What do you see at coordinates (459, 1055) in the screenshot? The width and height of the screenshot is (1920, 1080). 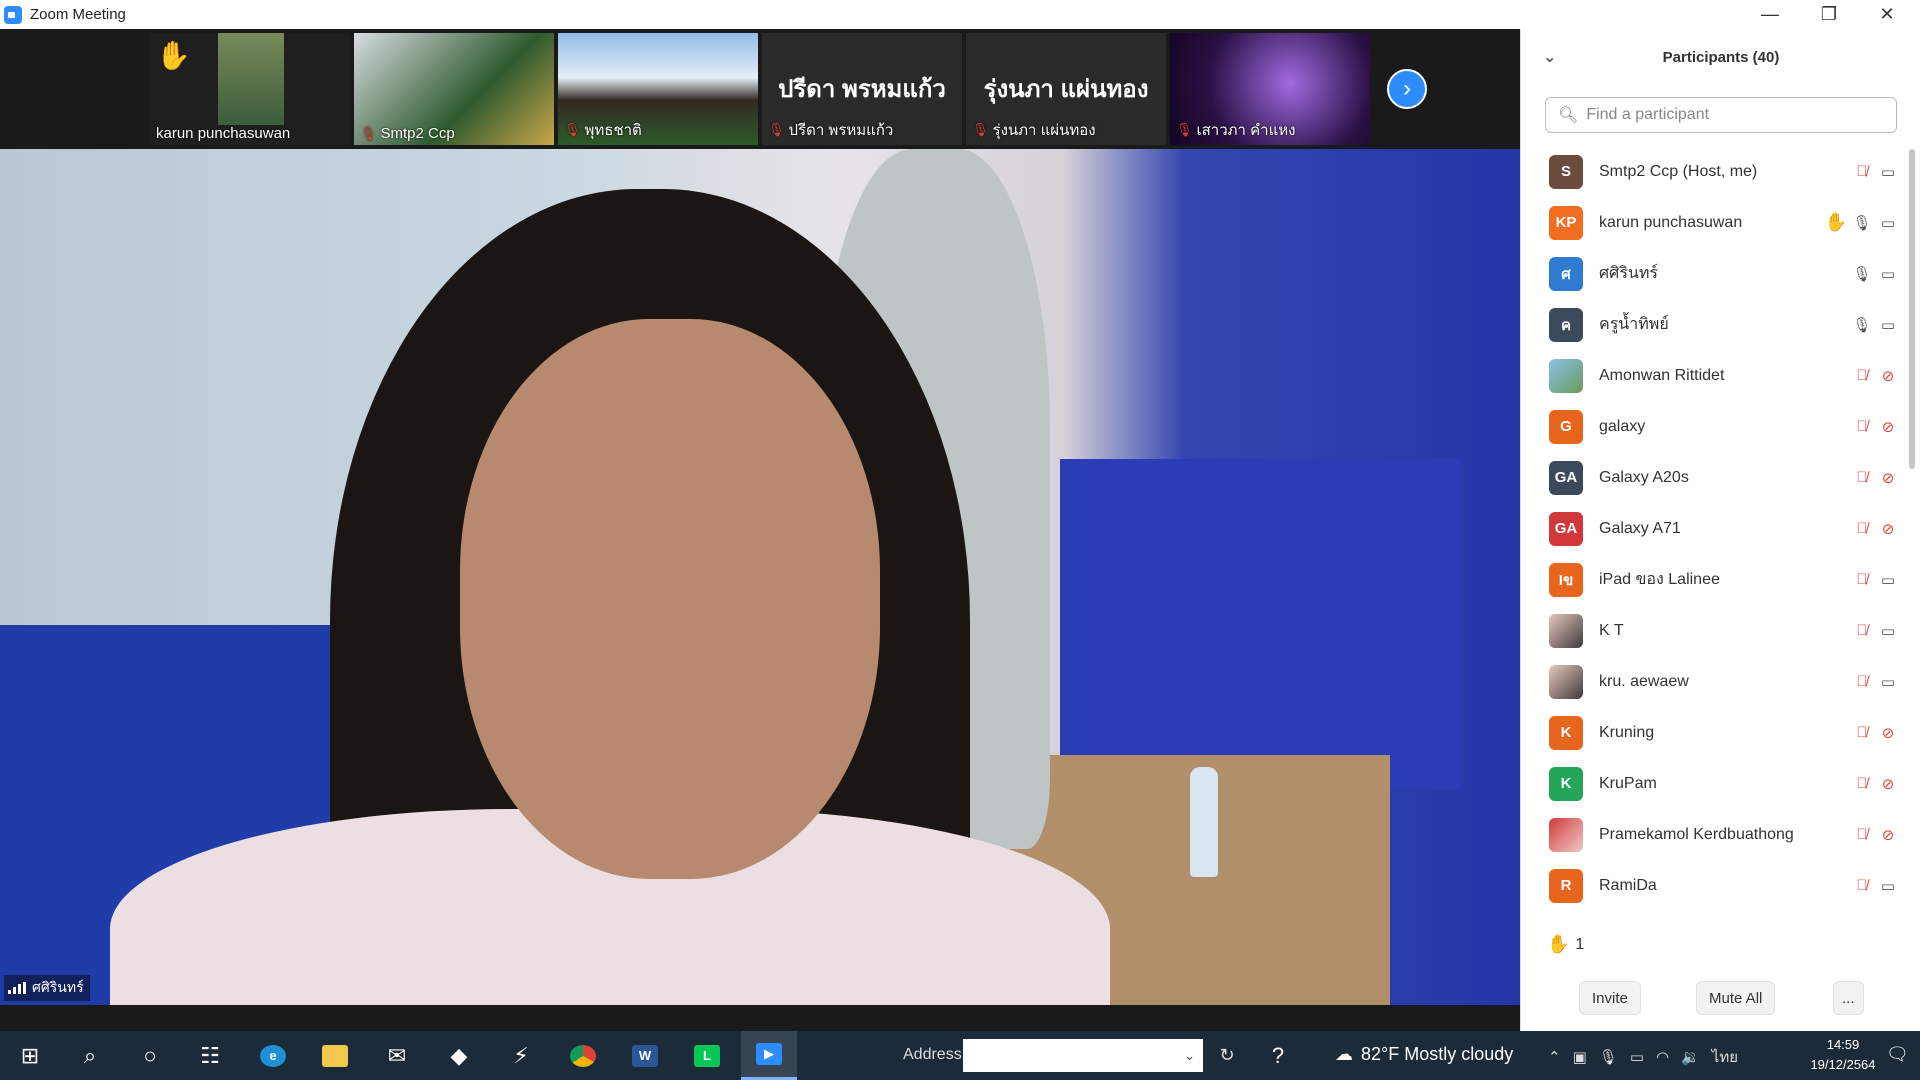 I see `dropbox-icon: ◆` at bounding box center [459, 1055].